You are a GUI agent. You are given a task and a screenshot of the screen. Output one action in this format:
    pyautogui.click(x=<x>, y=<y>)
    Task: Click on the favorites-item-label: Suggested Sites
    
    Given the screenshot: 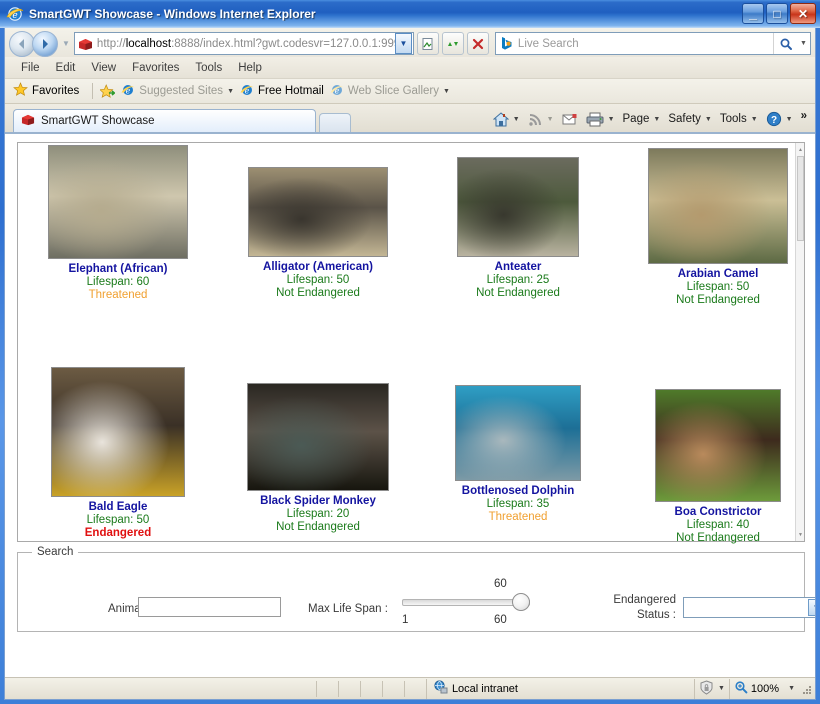 What is the action you would take?
    pyautogui.click(x=181, y=91)
    